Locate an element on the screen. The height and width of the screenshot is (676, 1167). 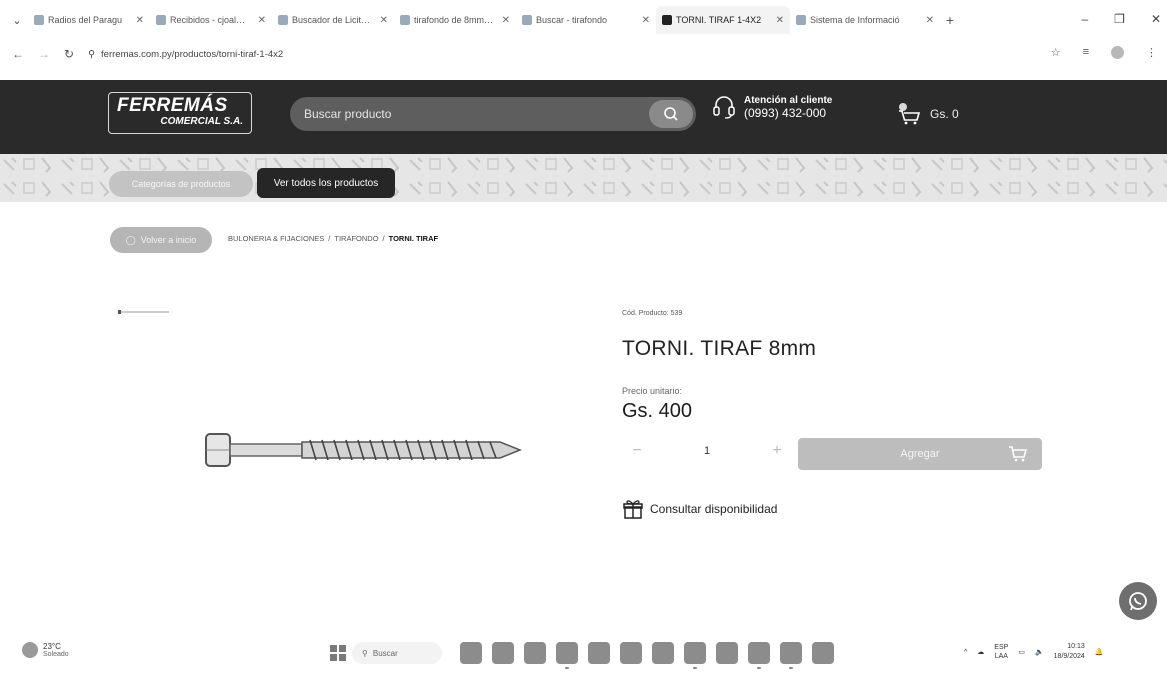
back-arrow-icon: ← is located at coordinates (18, 54).